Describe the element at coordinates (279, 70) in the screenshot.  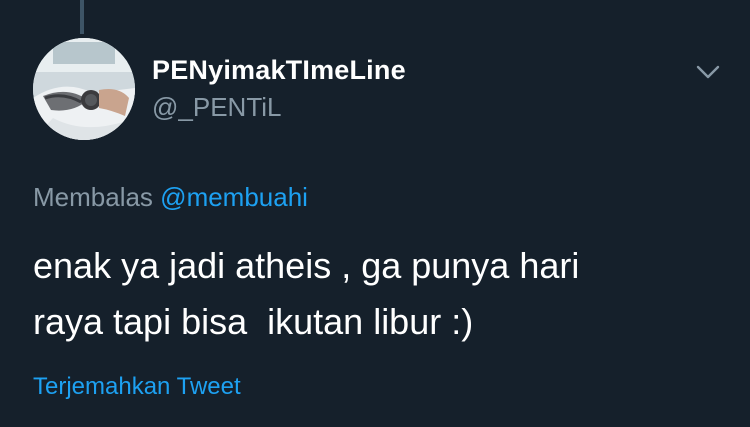
I see `author-display-name: PENyimakTImeLine` at that location.